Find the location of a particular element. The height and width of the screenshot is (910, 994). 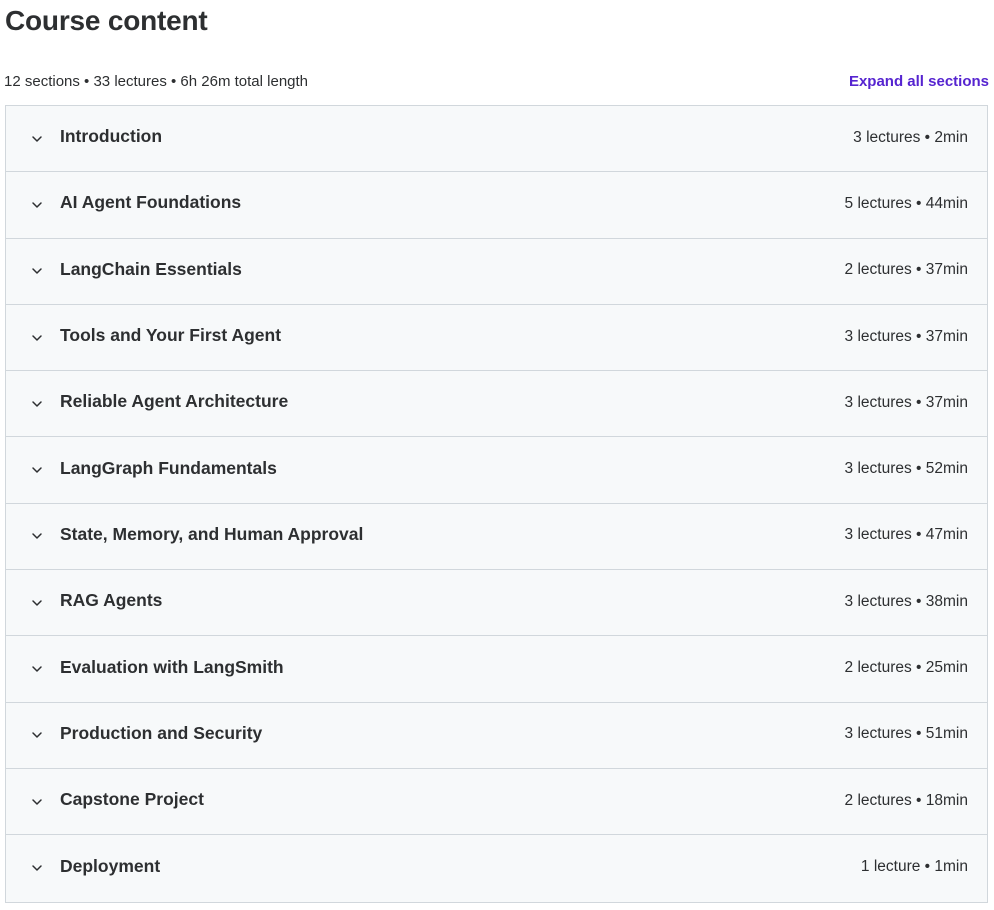

section-row: LangChain Essentials 2 lectures • 37min is located at coordinates (496, 271).